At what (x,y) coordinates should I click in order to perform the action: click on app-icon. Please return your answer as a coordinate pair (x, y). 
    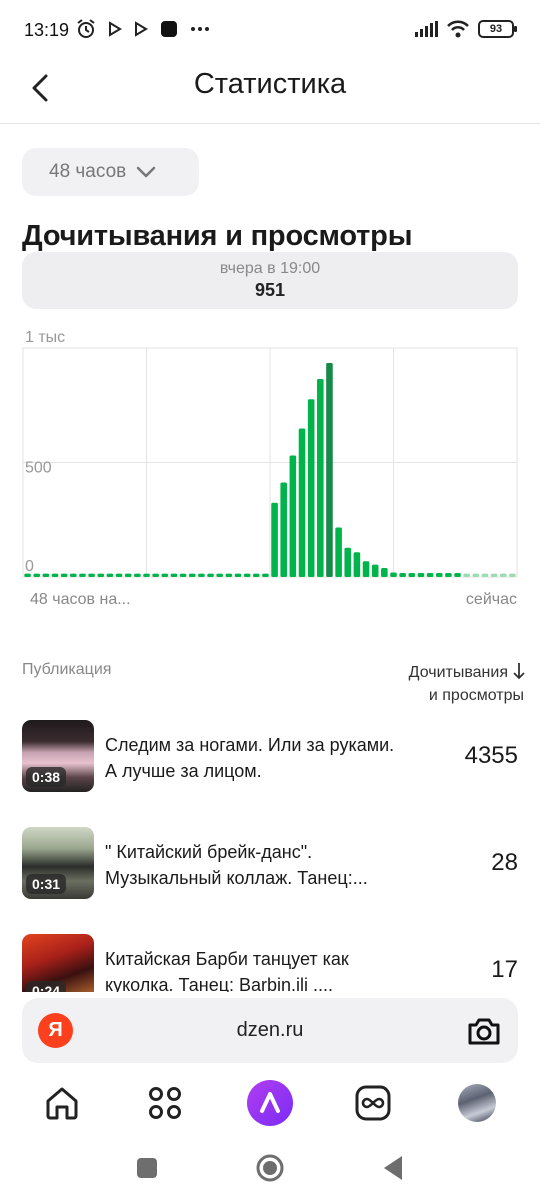
    Looking at the image, I should click on (169, 29).